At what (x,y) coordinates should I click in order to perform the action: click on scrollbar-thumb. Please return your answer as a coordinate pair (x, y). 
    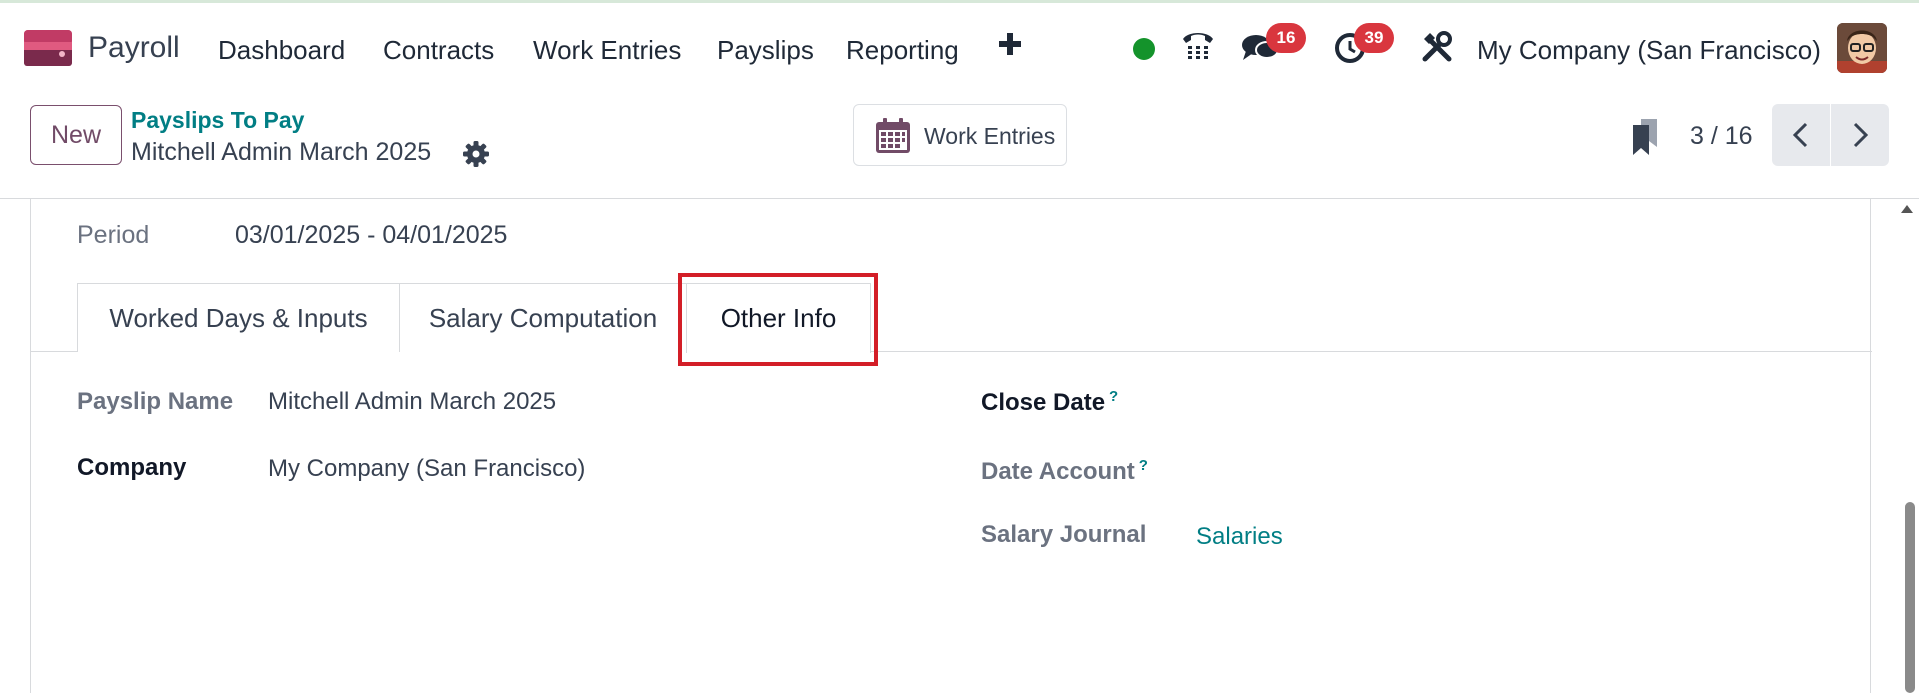
    Looking at the image, I should click on (1910, 597).